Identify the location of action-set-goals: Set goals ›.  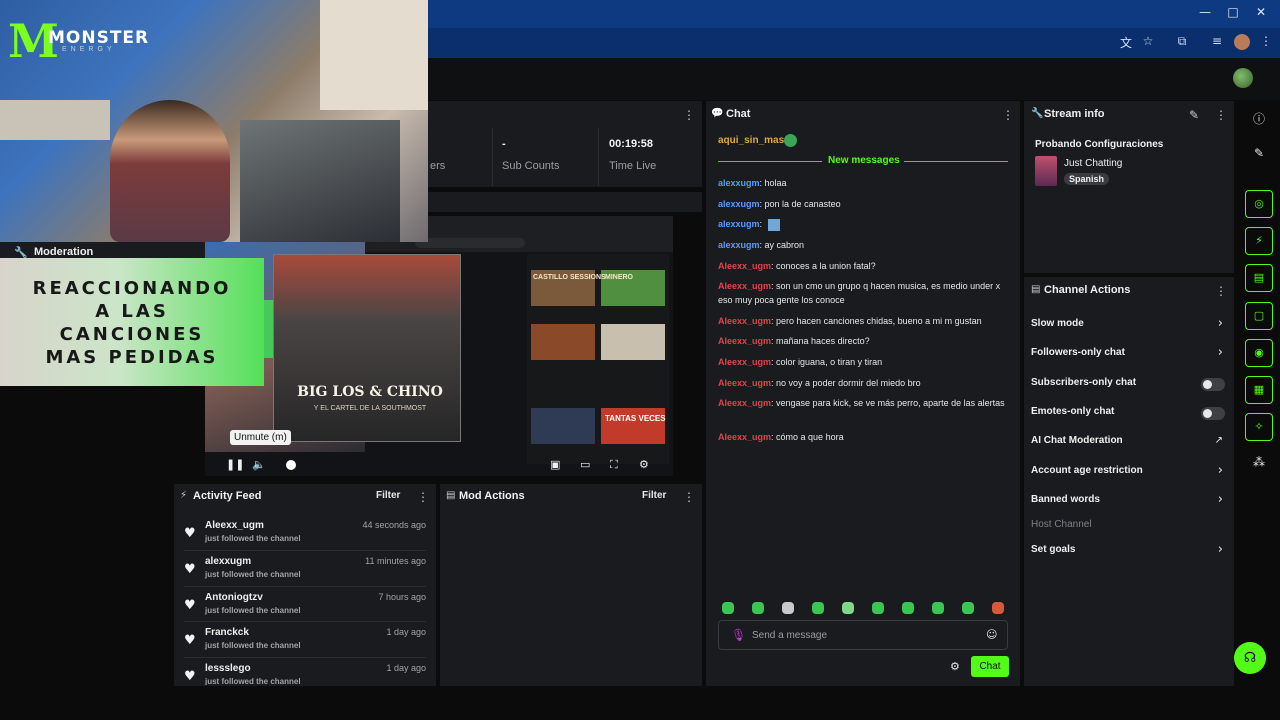
(1130, 551).